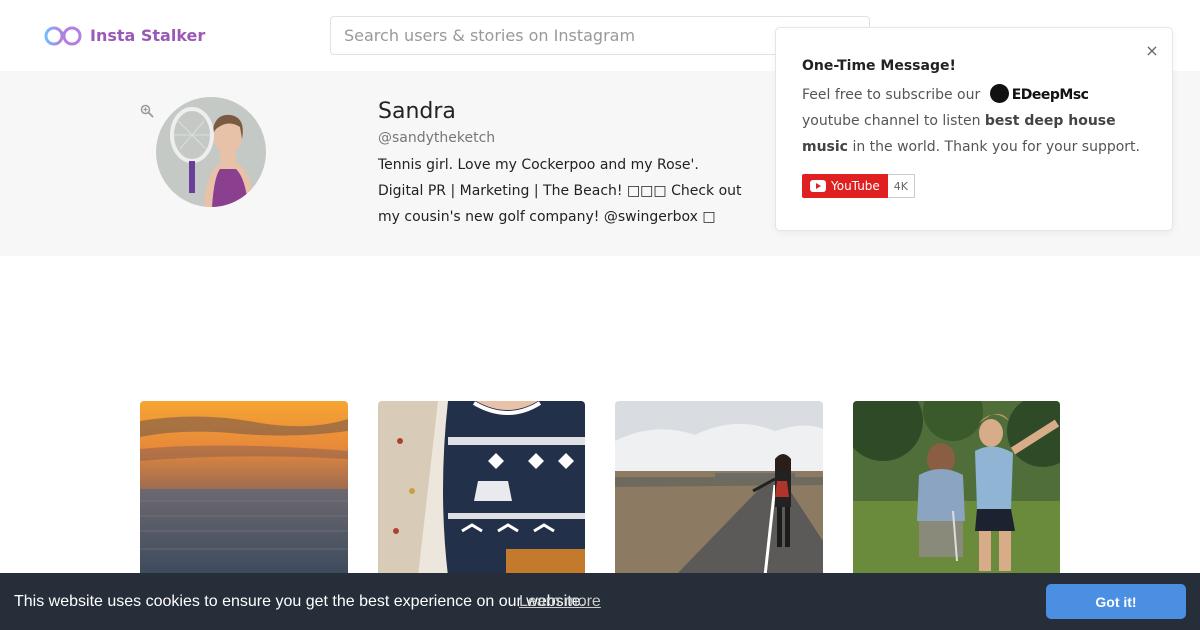 This screenshot has width=1200, height=630. What do you see at coordinates (818, 186) in the screenshot?
I see `youtube-play-icon` at bounding box center [818, 186].